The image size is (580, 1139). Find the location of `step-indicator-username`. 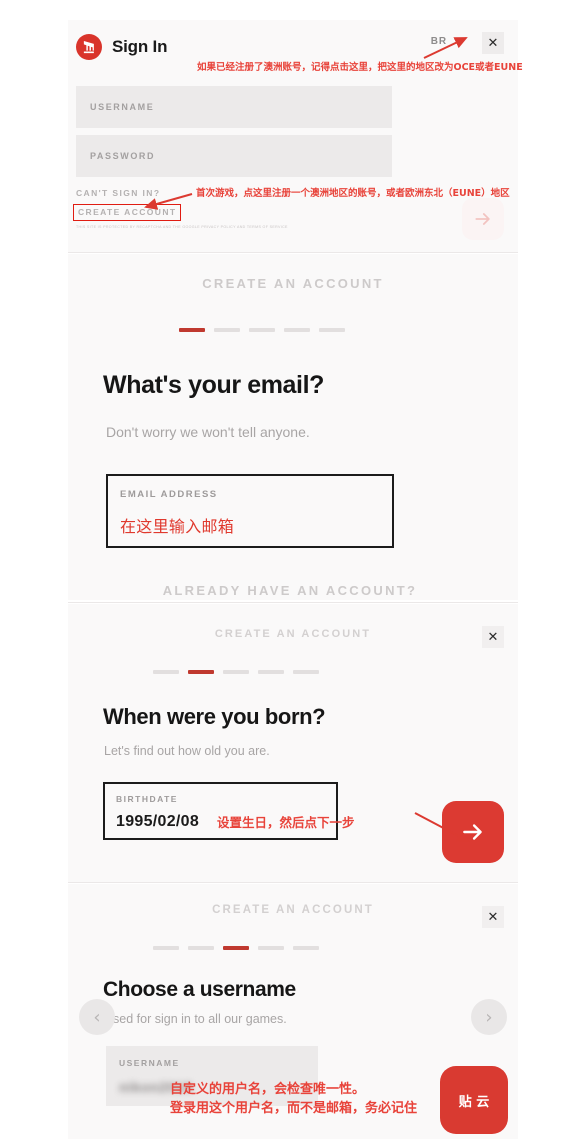

step-indicator-username is located at coordinates (236, 948).